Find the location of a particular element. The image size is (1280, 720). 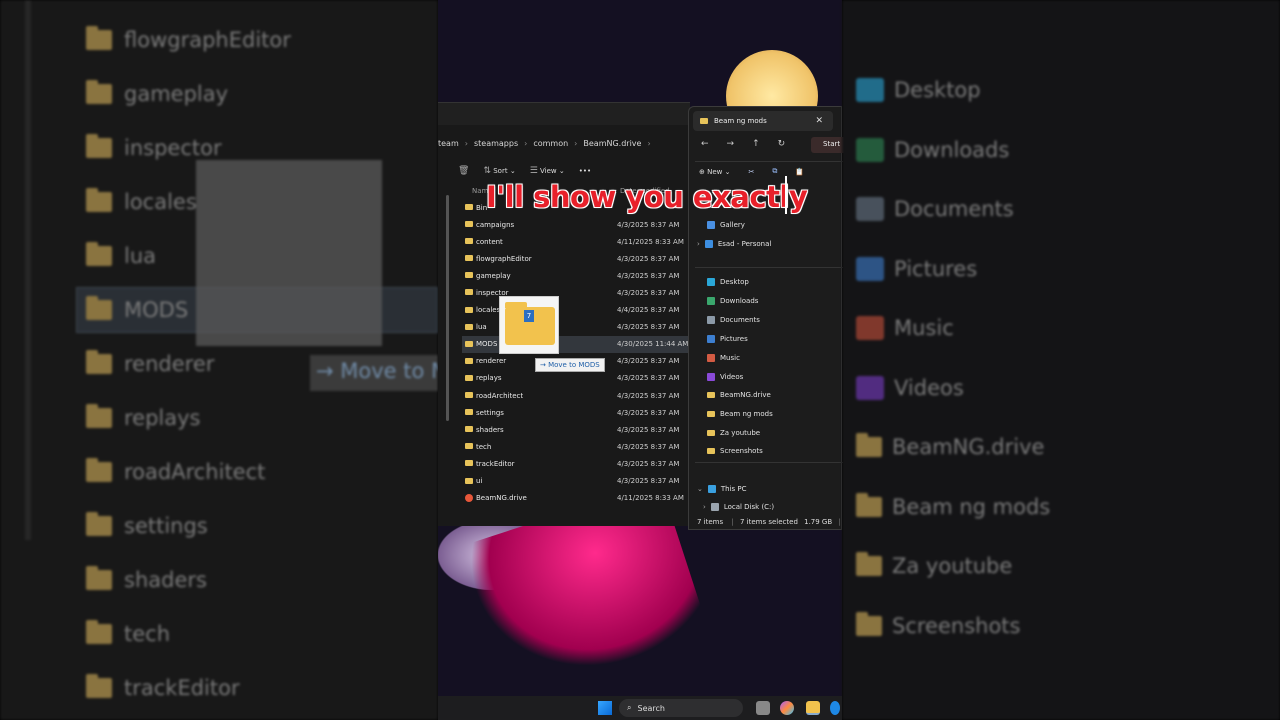

edge-icon is located at coordinates (835, 708).